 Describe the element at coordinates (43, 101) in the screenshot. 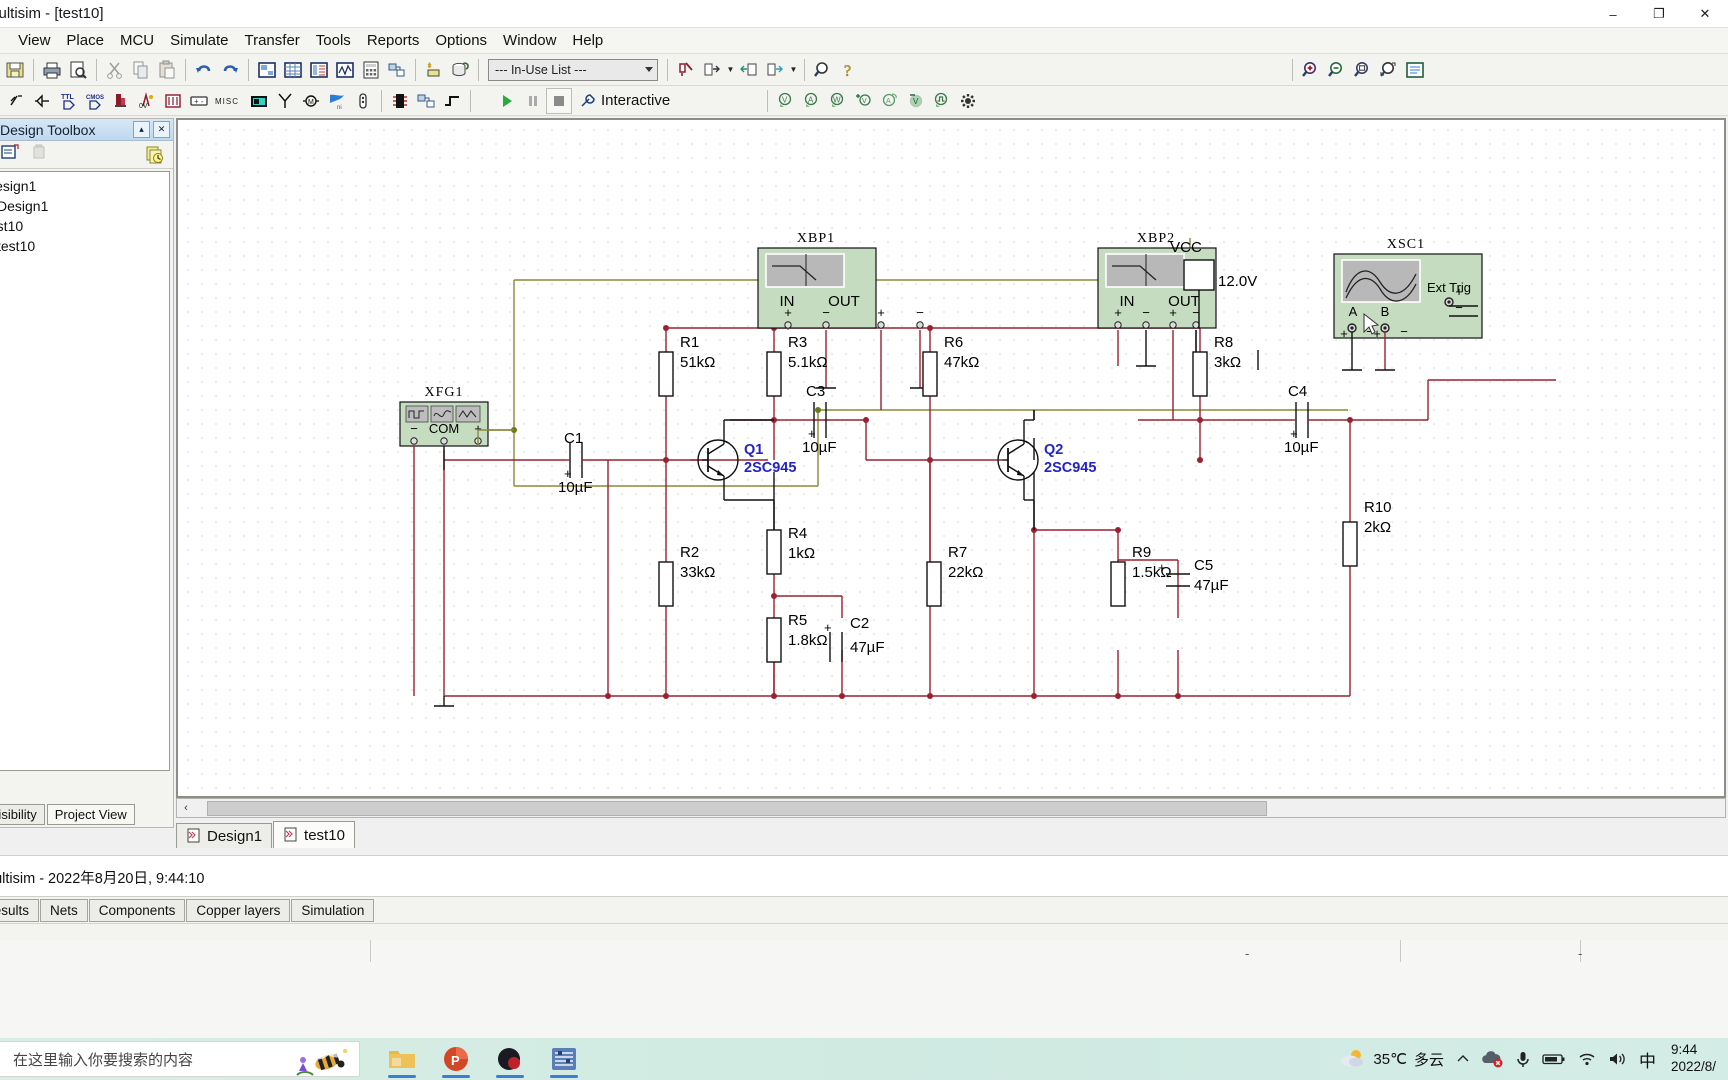

I see `basic-icon` at that location.